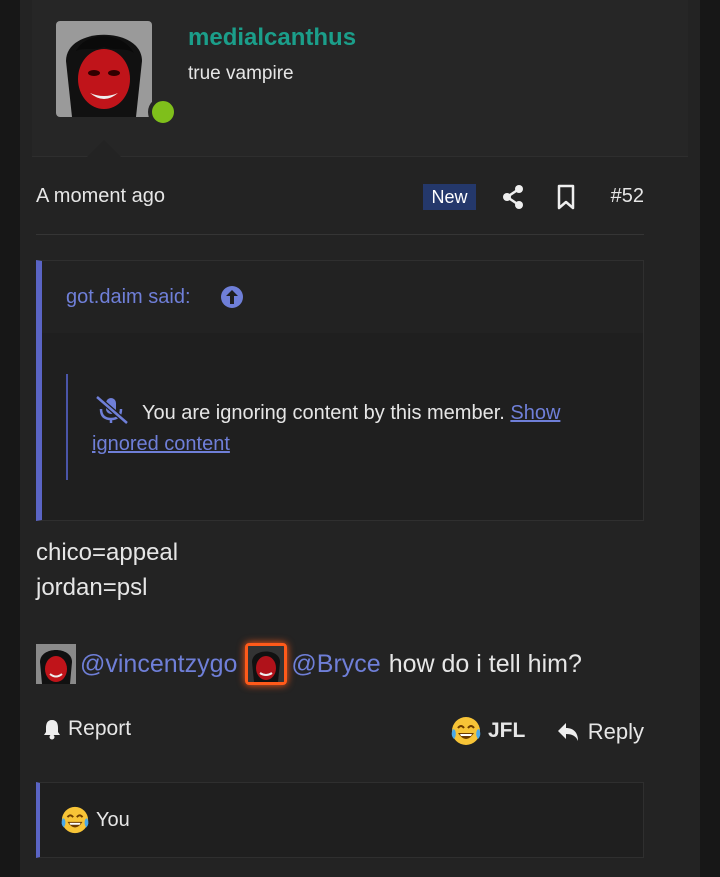 The height and width of the screenshot is (877, 720). I want to click on reply-button: Reply, so click(600, 732).